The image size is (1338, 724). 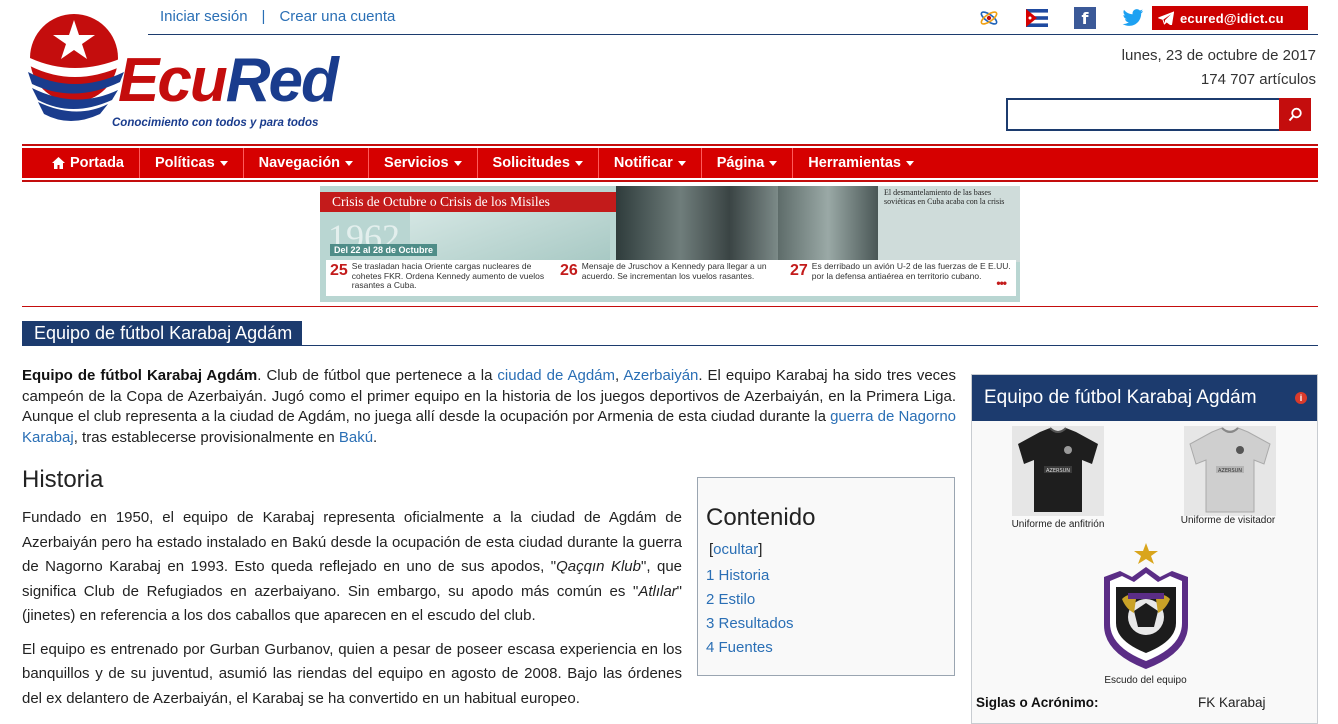 I want to click on link-azerbaiyan: Azerbaiyán, so click(x=660, y=375).